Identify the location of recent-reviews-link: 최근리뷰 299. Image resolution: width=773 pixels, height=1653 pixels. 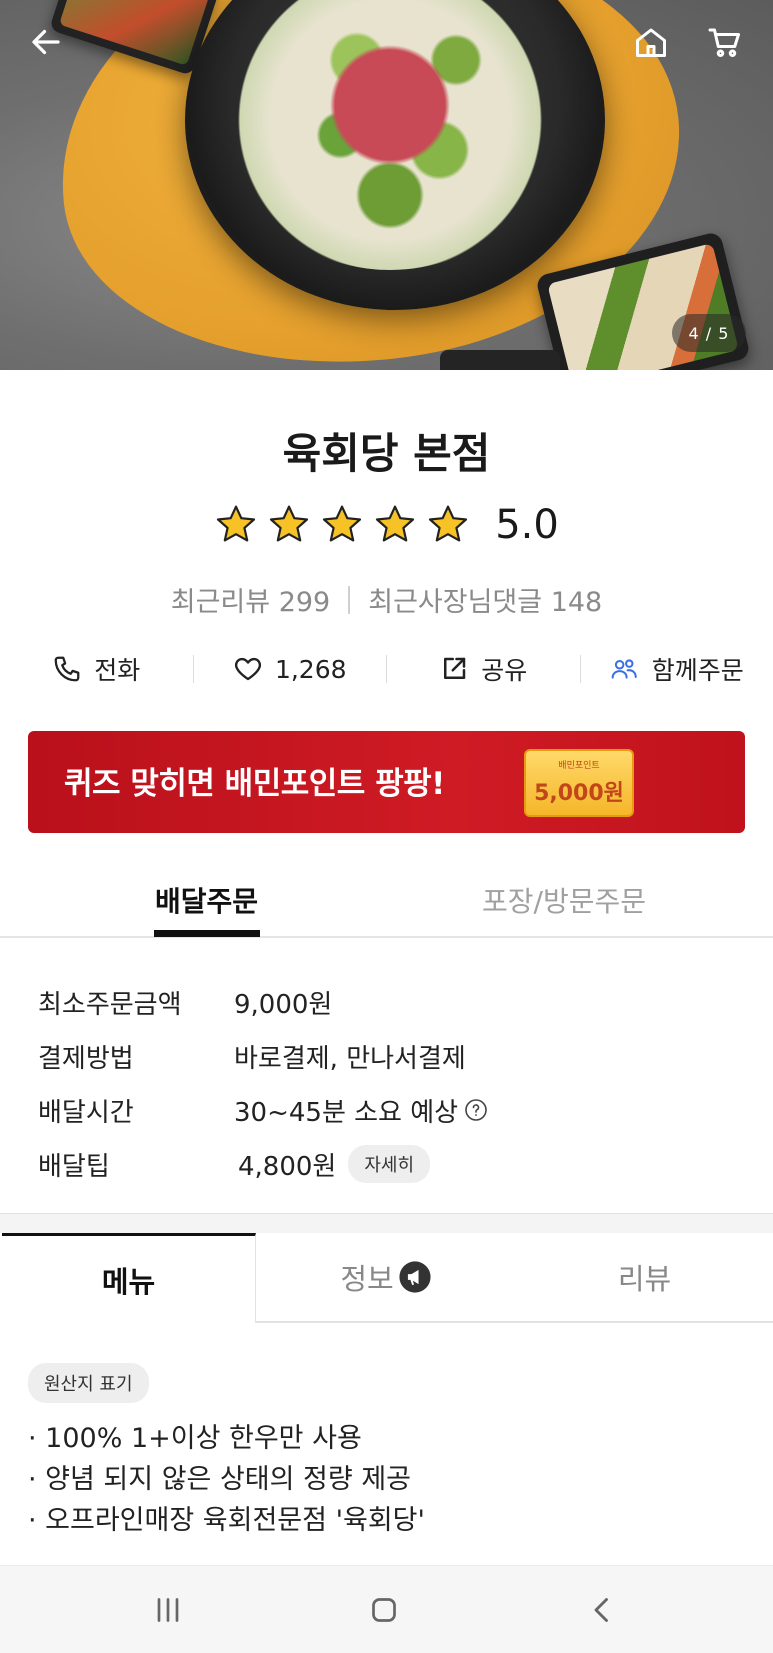
(250, 599).